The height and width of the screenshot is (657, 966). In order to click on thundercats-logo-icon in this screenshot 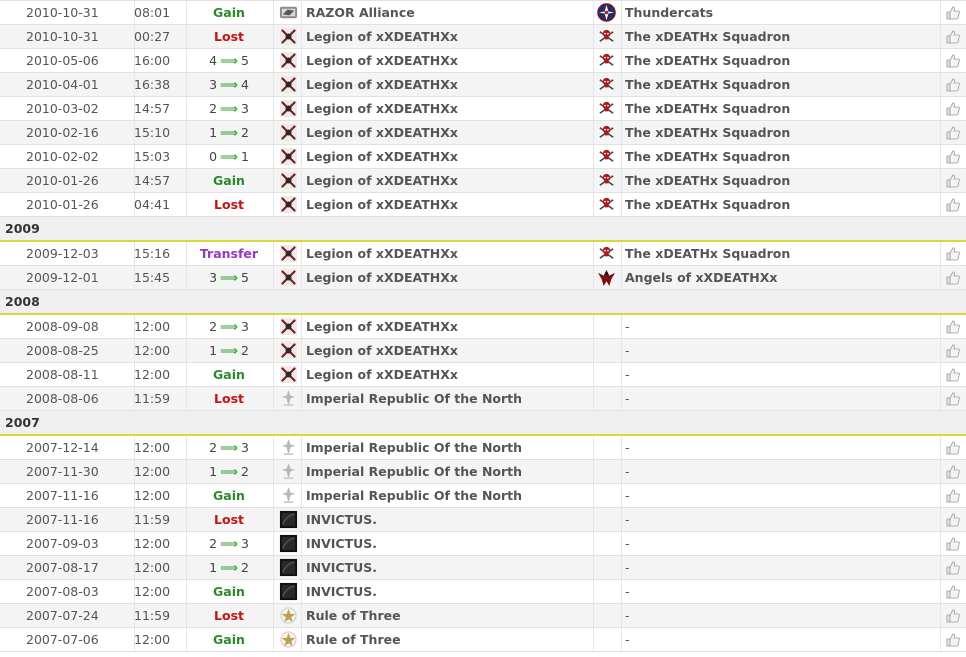, I will do `click(606, 12)`.